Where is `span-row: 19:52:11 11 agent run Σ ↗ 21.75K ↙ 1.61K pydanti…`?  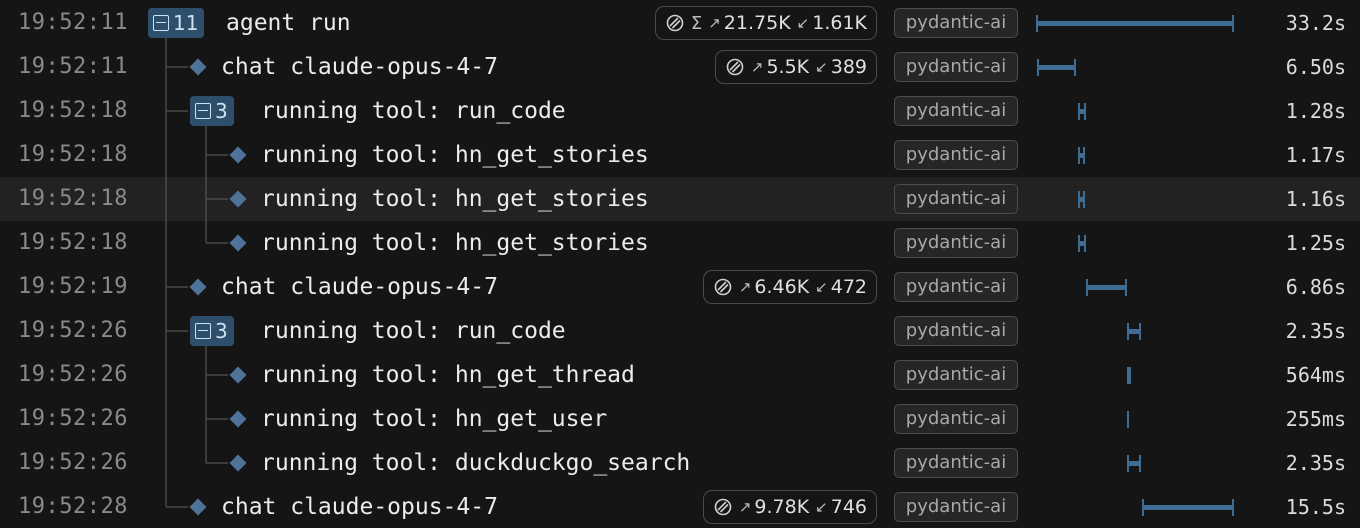
span-row: 19:52:11 11 agent run Σ ↗ 21.75K ↙ 1.61K pydanti… is located at coordinates (680, 23).